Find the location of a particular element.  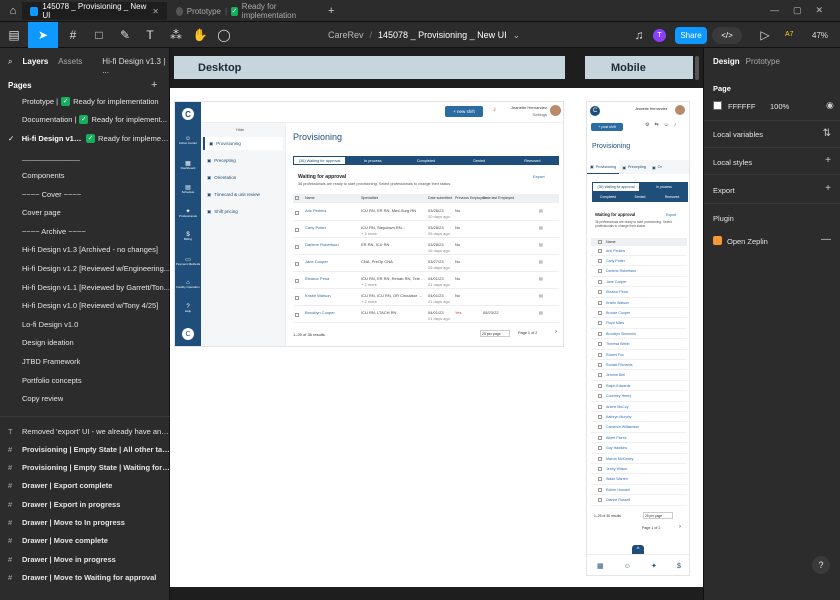

avatar: T is located at coordinates (659, 35).